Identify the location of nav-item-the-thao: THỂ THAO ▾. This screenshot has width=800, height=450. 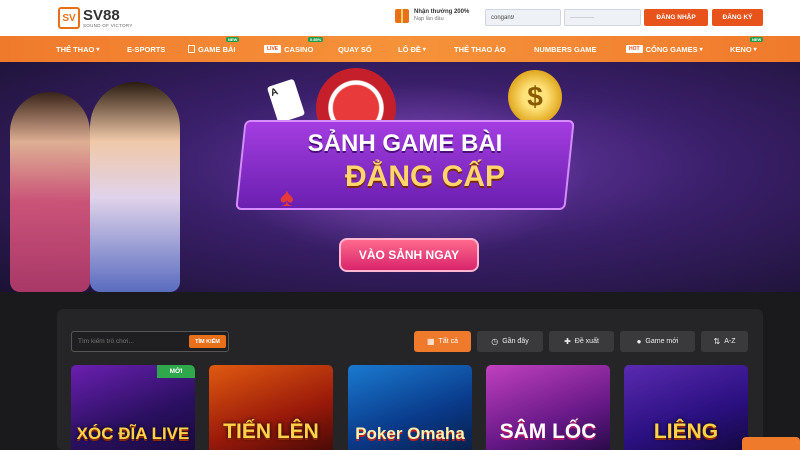
(77, 49).